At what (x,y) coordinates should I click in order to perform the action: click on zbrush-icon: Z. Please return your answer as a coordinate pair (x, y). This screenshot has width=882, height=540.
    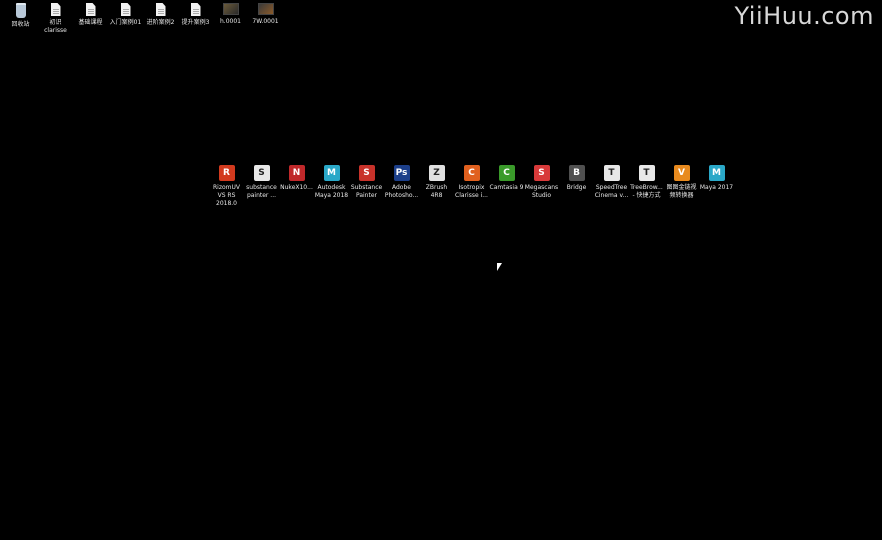
    Looking at the image, I should click on (436, 173).